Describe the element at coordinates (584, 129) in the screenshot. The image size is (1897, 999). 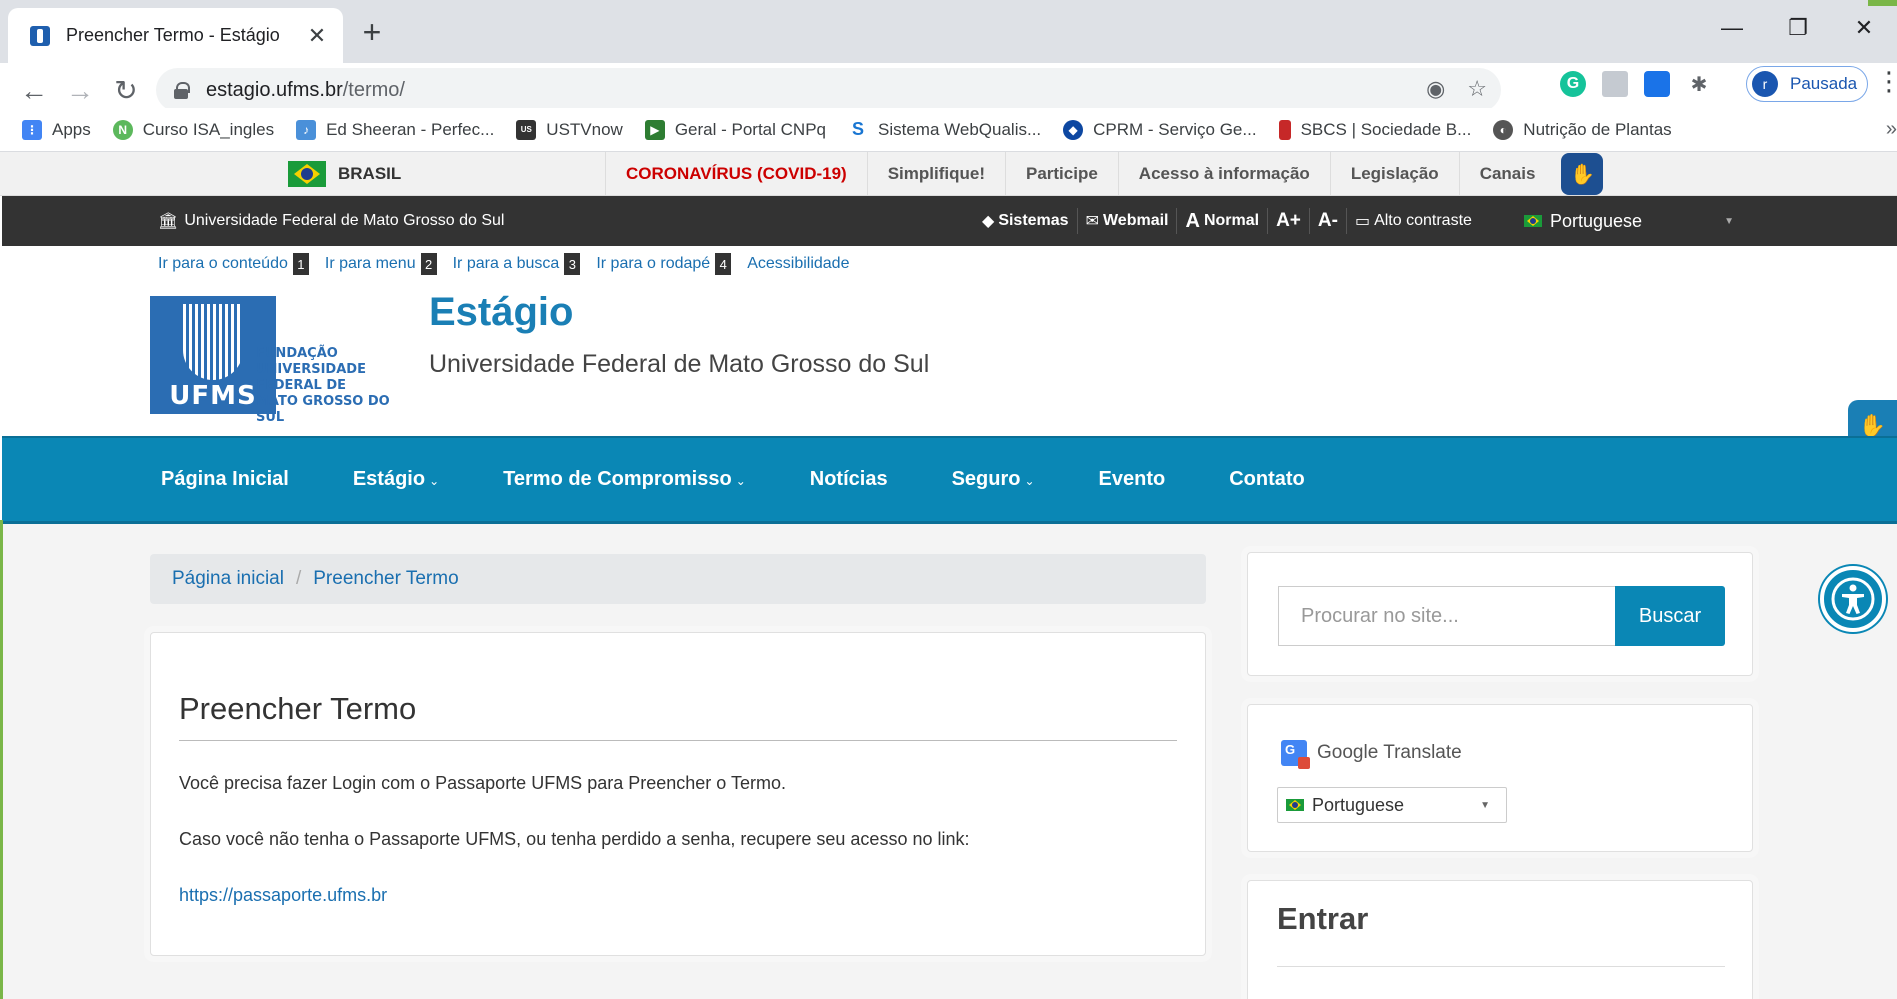
I see `bookmark-label: USTVnow` at that location.